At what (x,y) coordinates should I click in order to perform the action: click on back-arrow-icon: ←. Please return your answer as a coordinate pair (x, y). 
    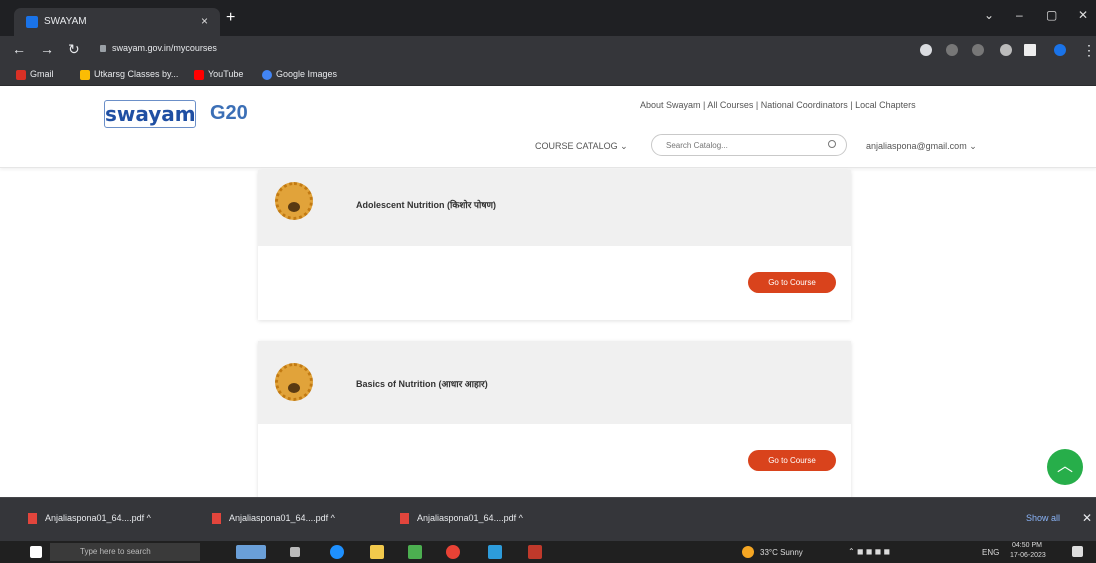
    Looking at the image, I should click on (19, 49).